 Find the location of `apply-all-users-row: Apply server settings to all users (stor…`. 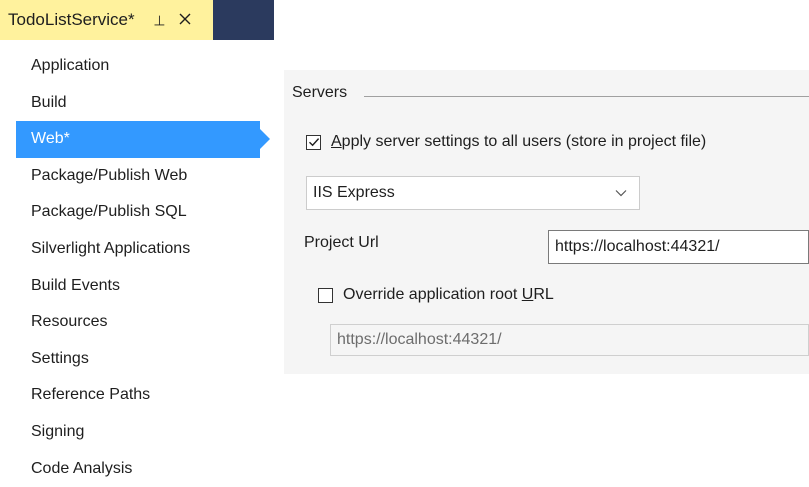

apply-all-users-row: Apply server settings to all users (stor… is located at coordinates (506, 142).